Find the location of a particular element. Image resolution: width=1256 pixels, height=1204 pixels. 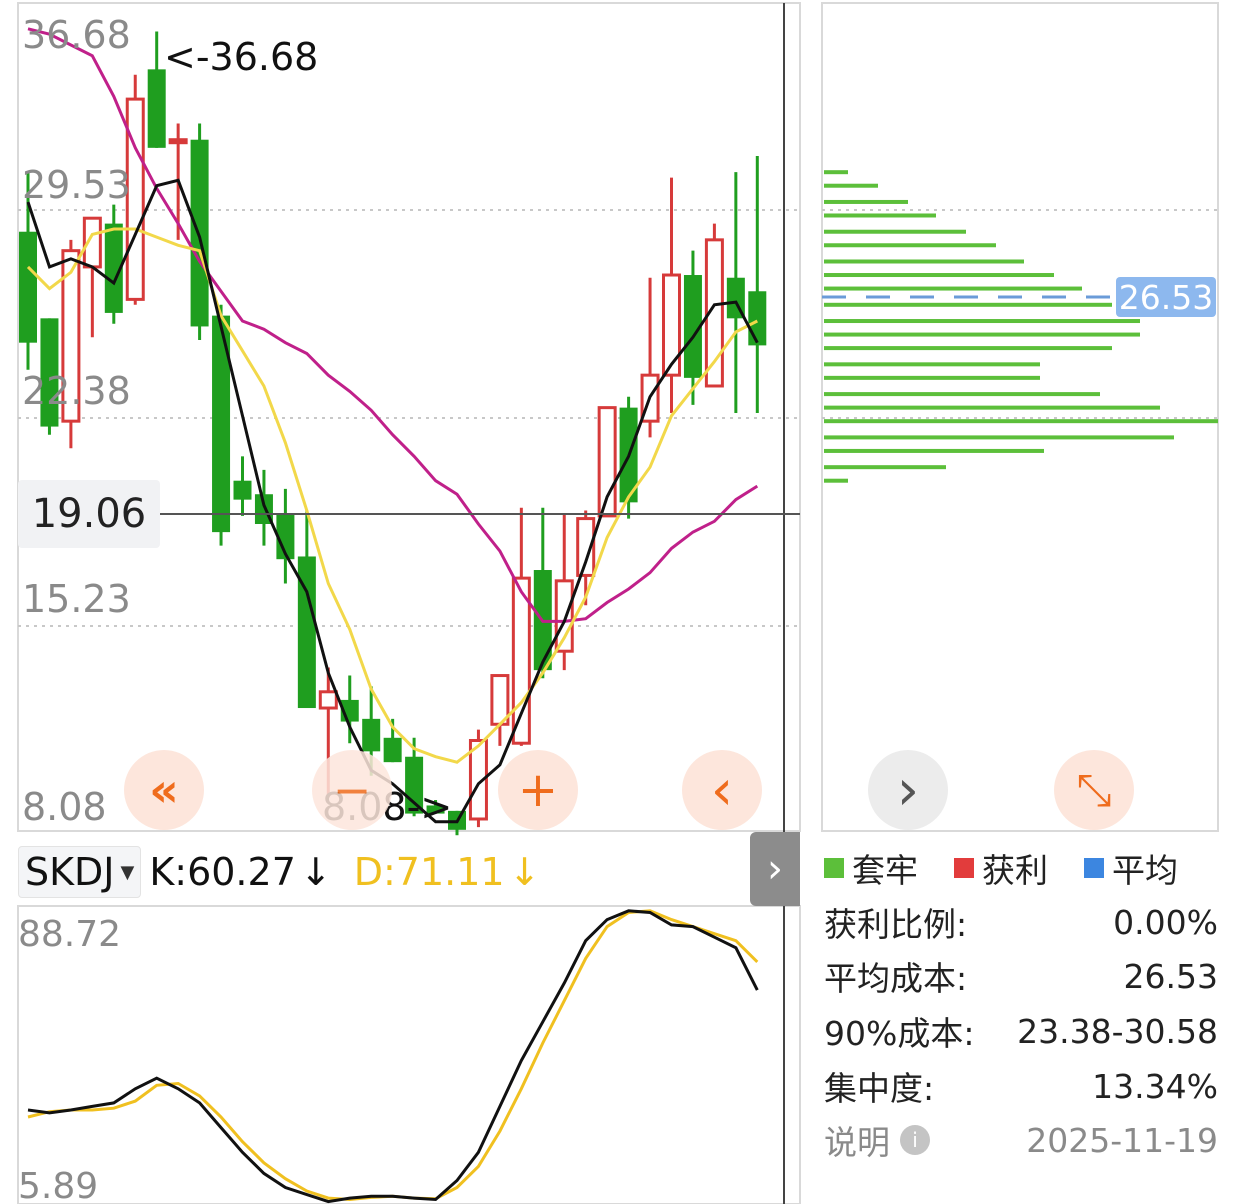

stat-value: 0.00% is located at coordinates (1165, 922).